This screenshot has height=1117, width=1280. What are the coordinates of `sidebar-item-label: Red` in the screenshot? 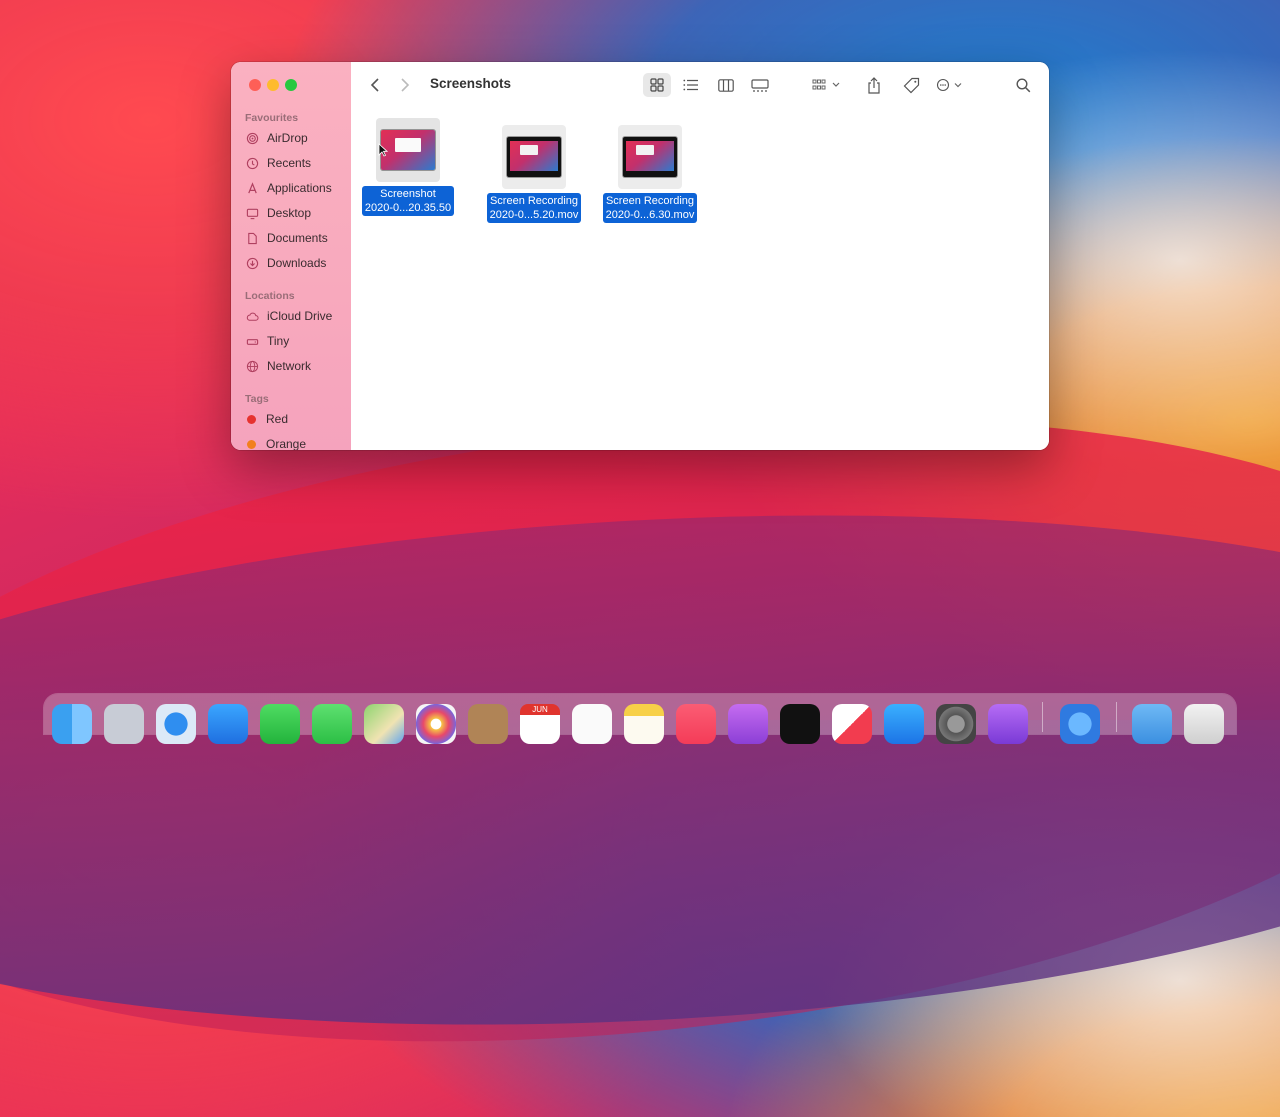 It's located at (277, 419).